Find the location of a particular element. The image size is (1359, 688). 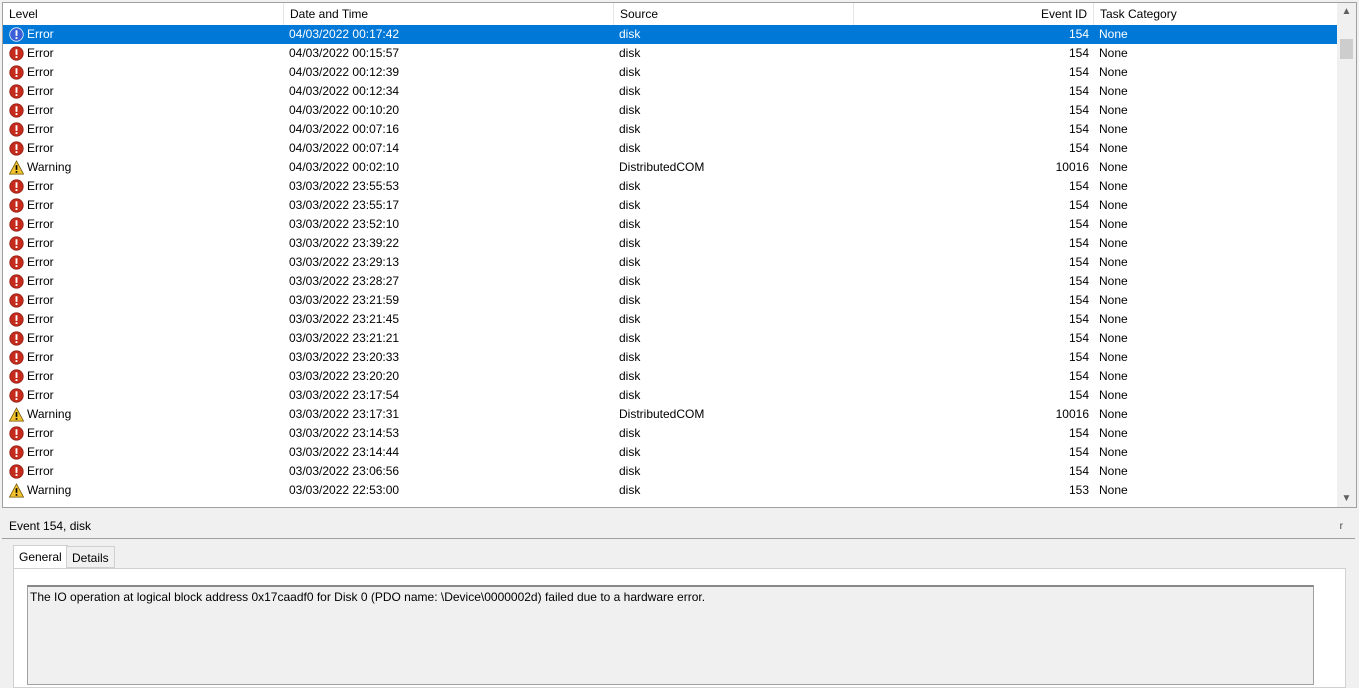

table-row: Error 03/03/2022 23:20:20 disk 154 None is located at coordinates (670, 376).